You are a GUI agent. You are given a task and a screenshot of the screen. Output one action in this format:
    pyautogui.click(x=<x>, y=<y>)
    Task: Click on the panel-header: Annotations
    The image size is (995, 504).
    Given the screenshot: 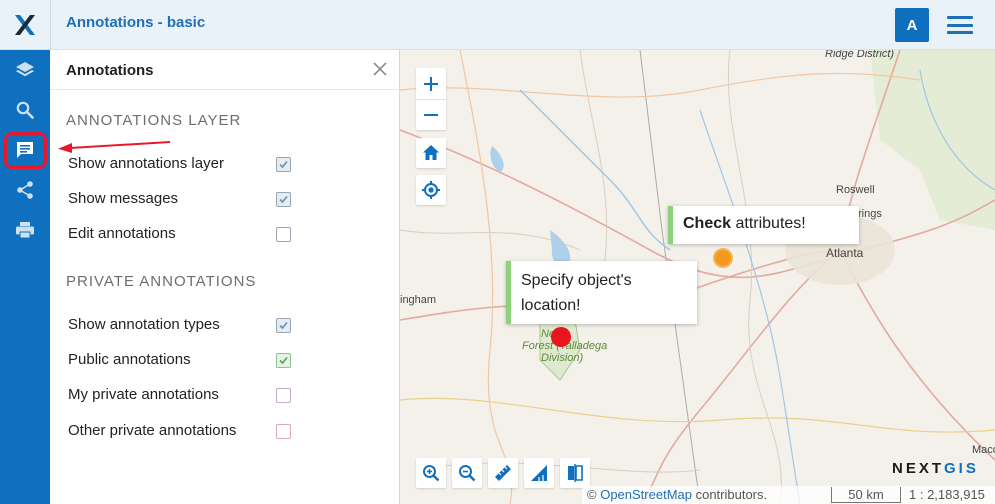 What is the action you would take?
    pyautogui.click(x=225, y=70)
    